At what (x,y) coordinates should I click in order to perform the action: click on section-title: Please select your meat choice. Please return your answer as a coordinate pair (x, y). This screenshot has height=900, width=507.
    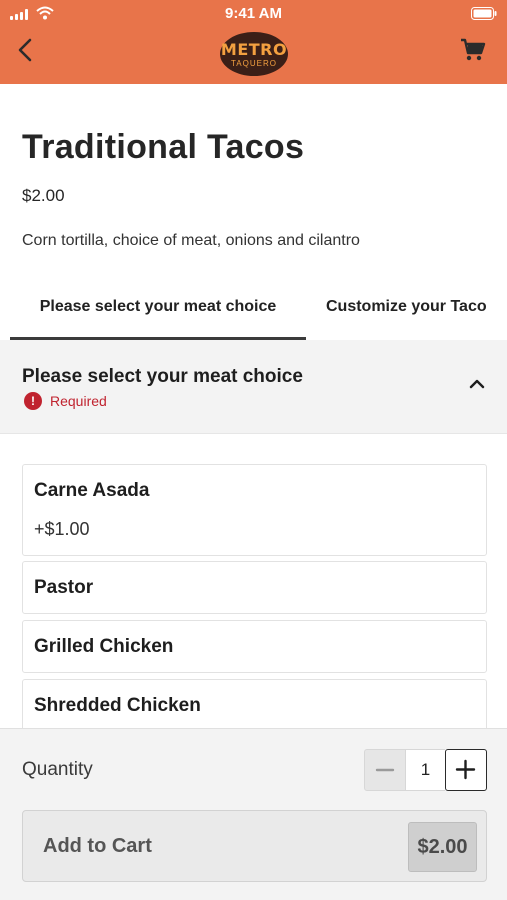
    Looking at the image, I should click on (162, 376).